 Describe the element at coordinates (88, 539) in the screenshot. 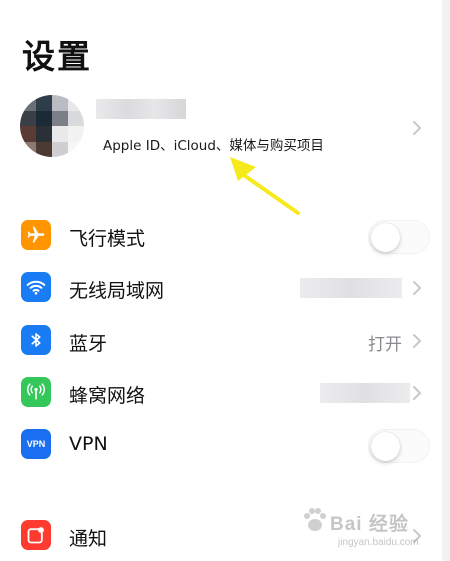

I see `row-label: 通知` at that location.